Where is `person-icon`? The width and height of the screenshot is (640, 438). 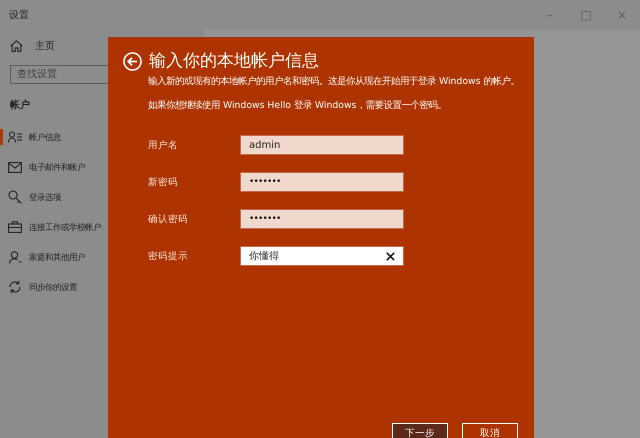 person-icon is located at coordinates (15, 257).